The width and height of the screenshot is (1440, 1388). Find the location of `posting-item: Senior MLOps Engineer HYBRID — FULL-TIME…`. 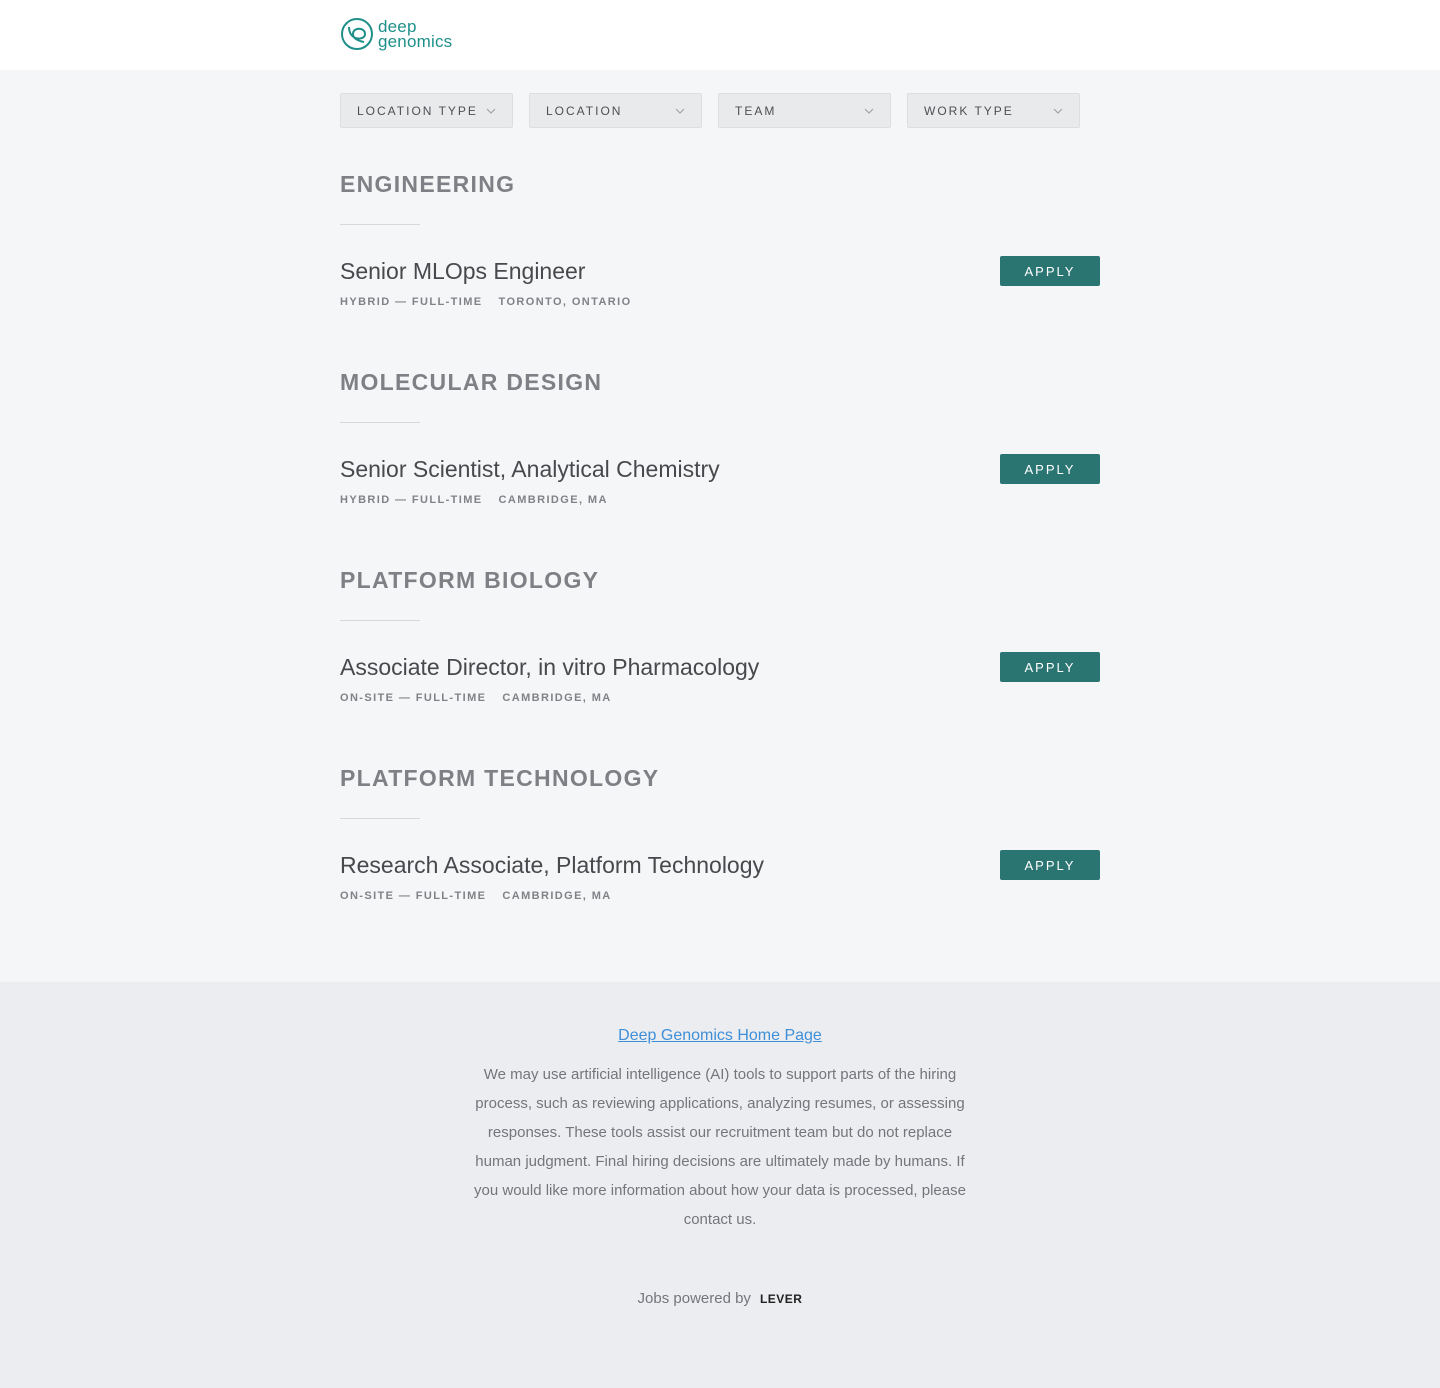

posting-item: Senior MLOps Engineer HYBRID — FULL-TIME… is located at coordinates (720, 282).